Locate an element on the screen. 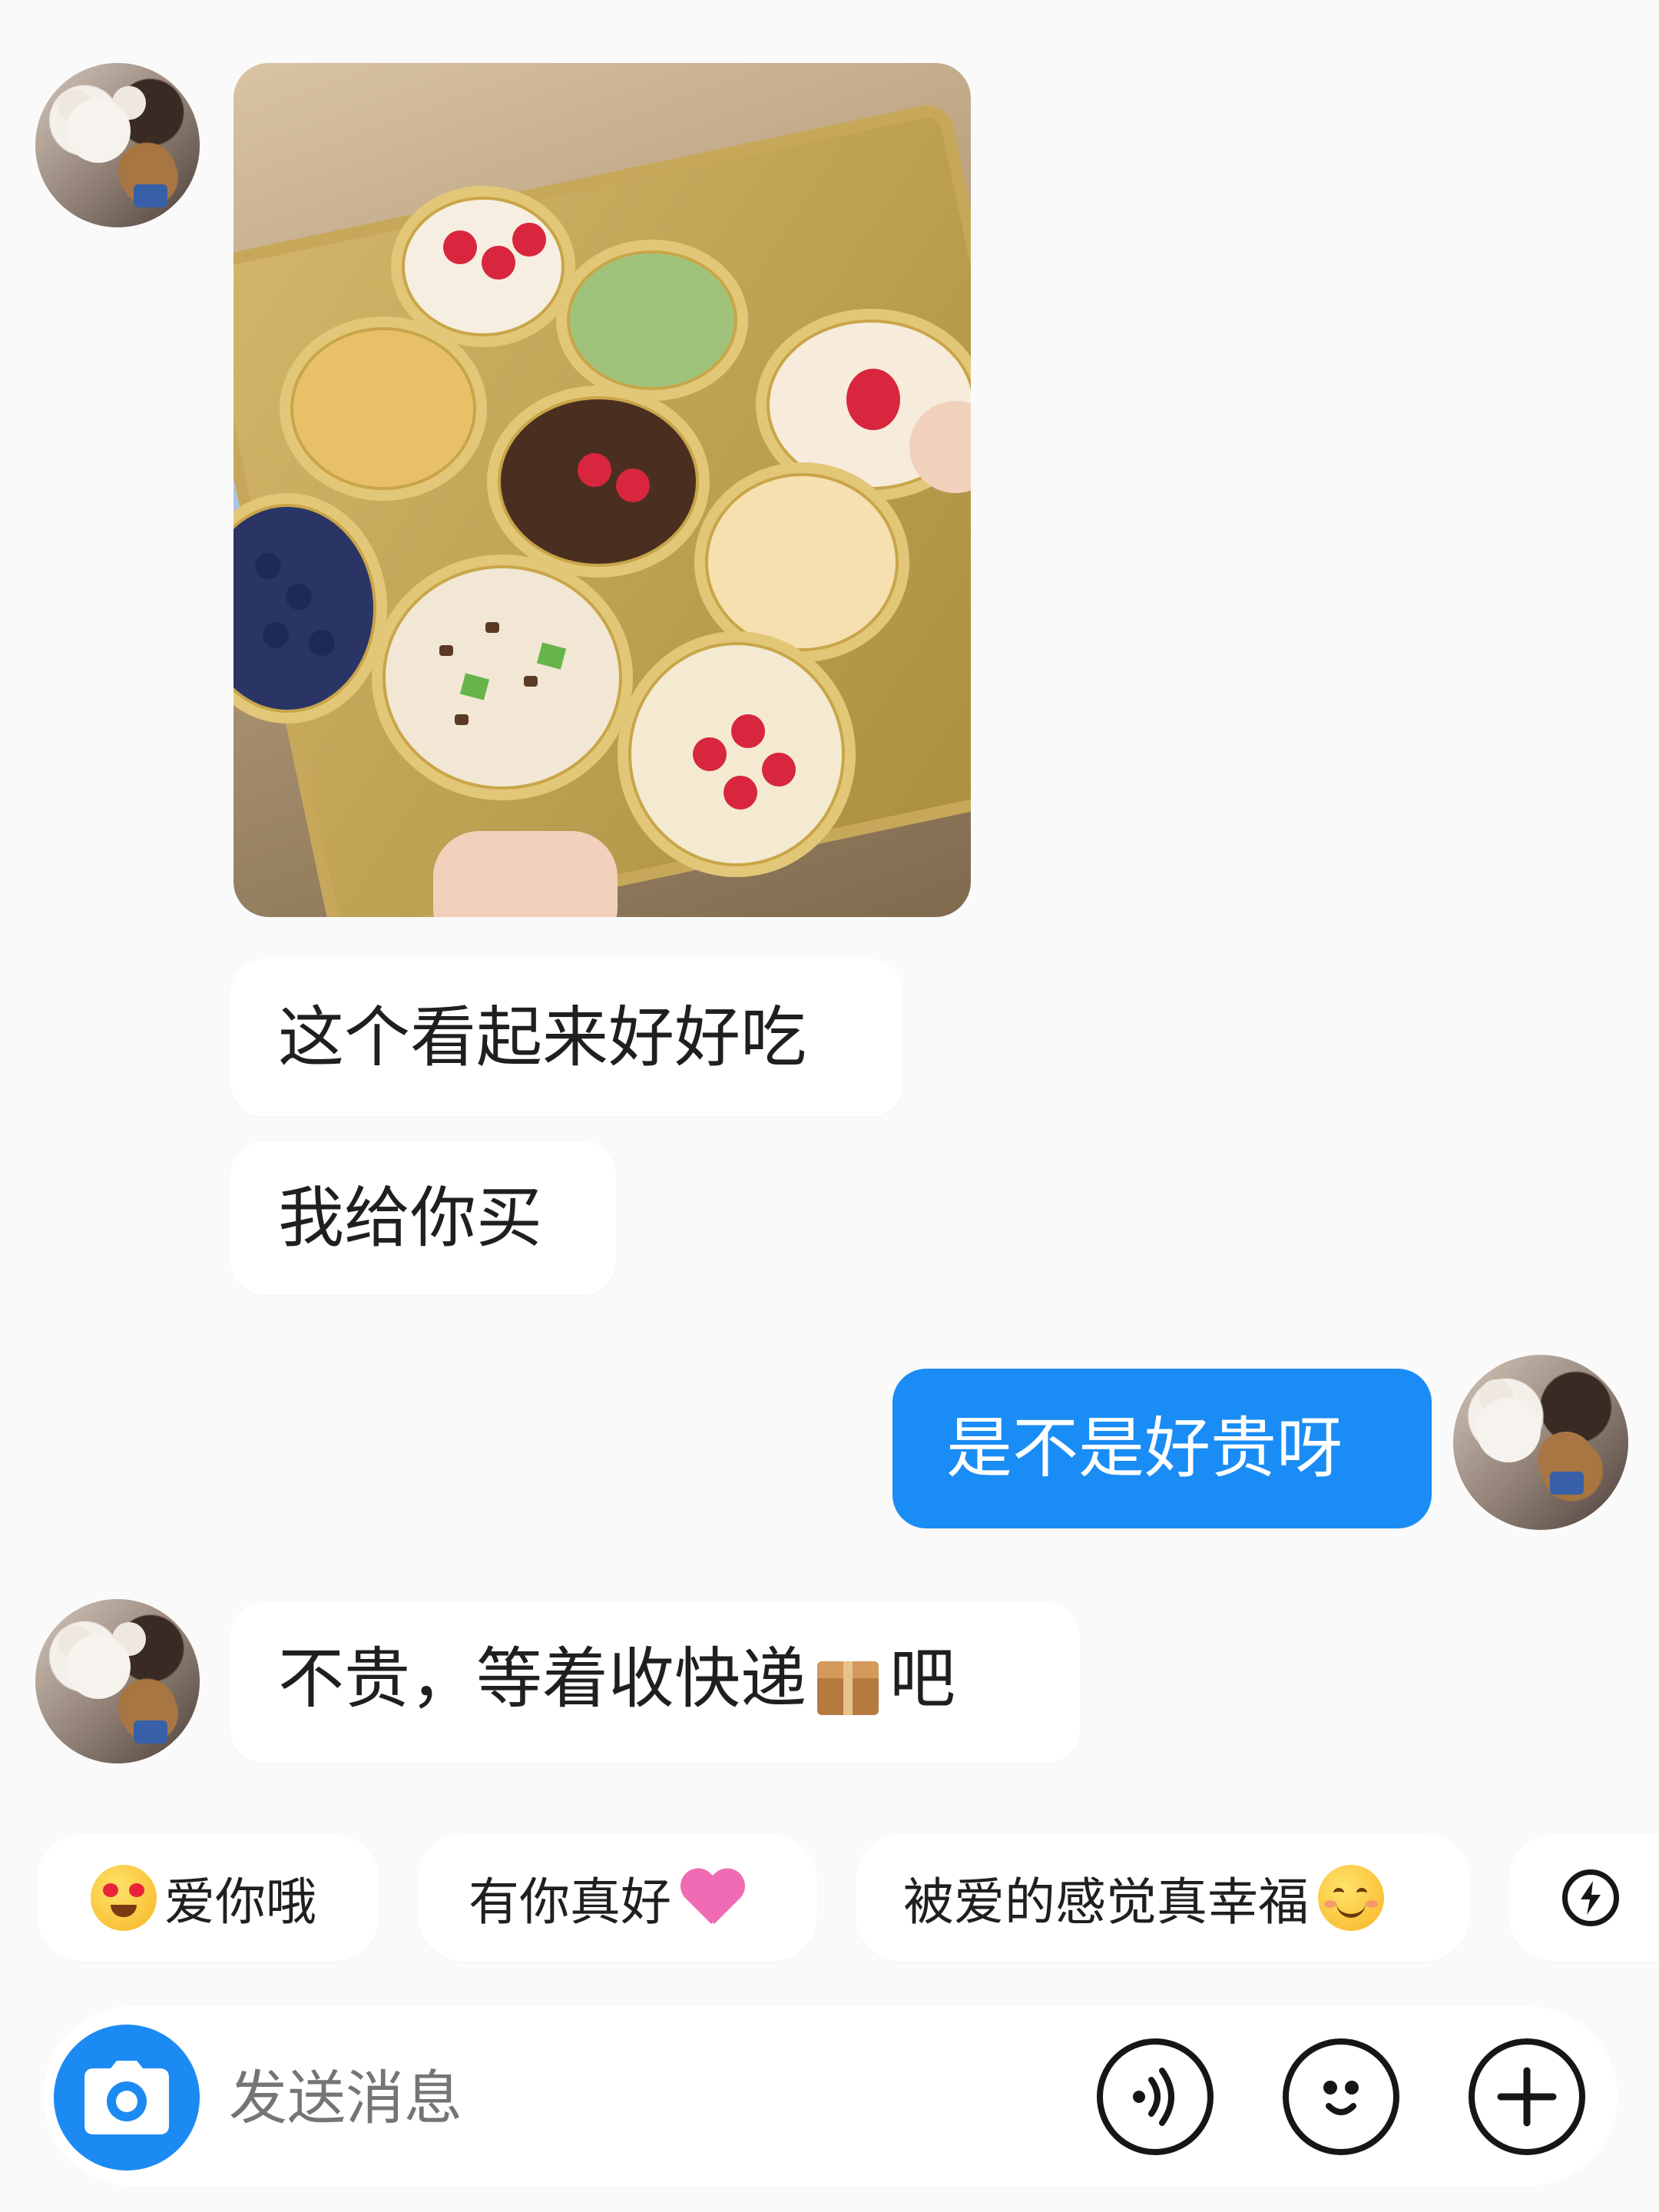 This screenshot has height=2212, width=1659. emoji-face-icon is located at coordinates (1341, 2098).